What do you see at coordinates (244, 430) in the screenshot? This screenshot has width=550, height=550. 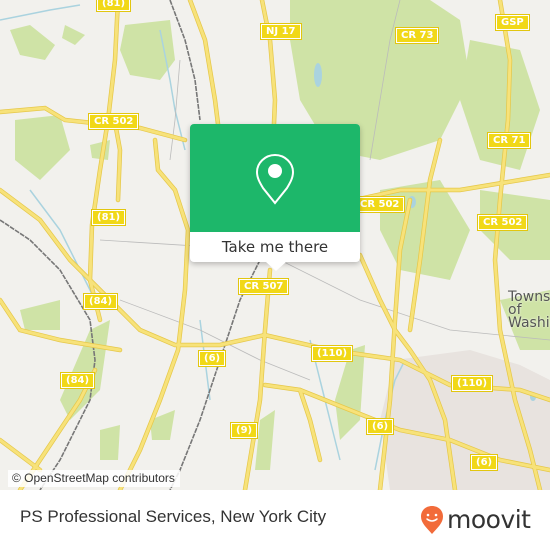 I see `road-shield: (9)` at bounding box center [244, 430].